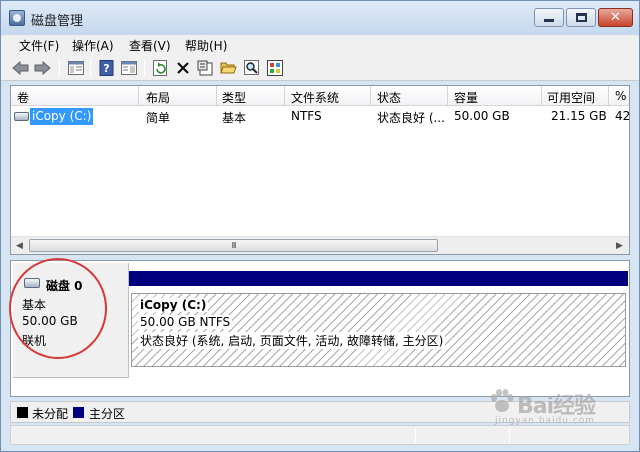 Image resolution: width=640 pixels, height=452 pixels. I want to click on delete-button, so click(182, 67).